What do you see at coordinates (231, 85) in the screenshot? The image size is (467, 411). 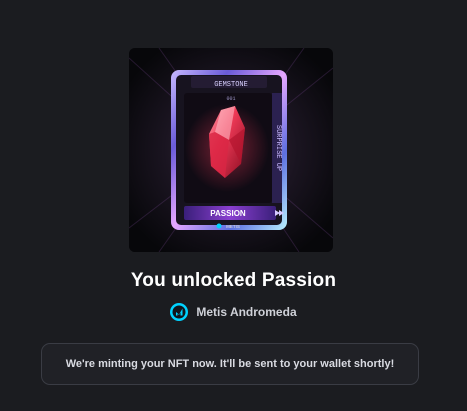 I see `card-brand: GEMSTONE` at bounding box center [231, 85].